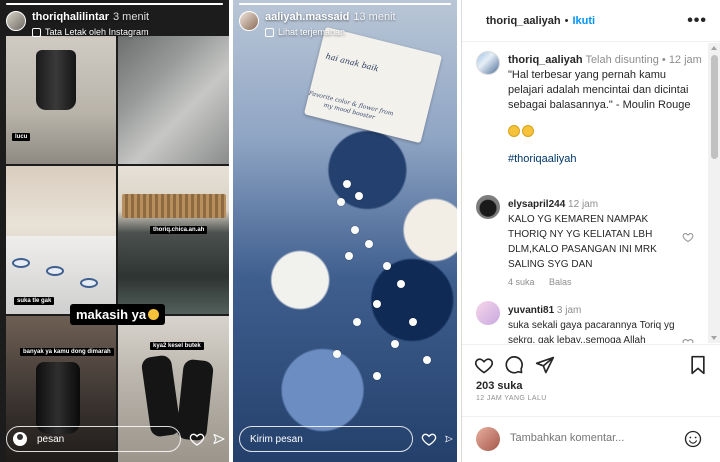 This screenshot has height=462, width=720. I want to click on edited-label: Telah disunting, so click(622, 60).